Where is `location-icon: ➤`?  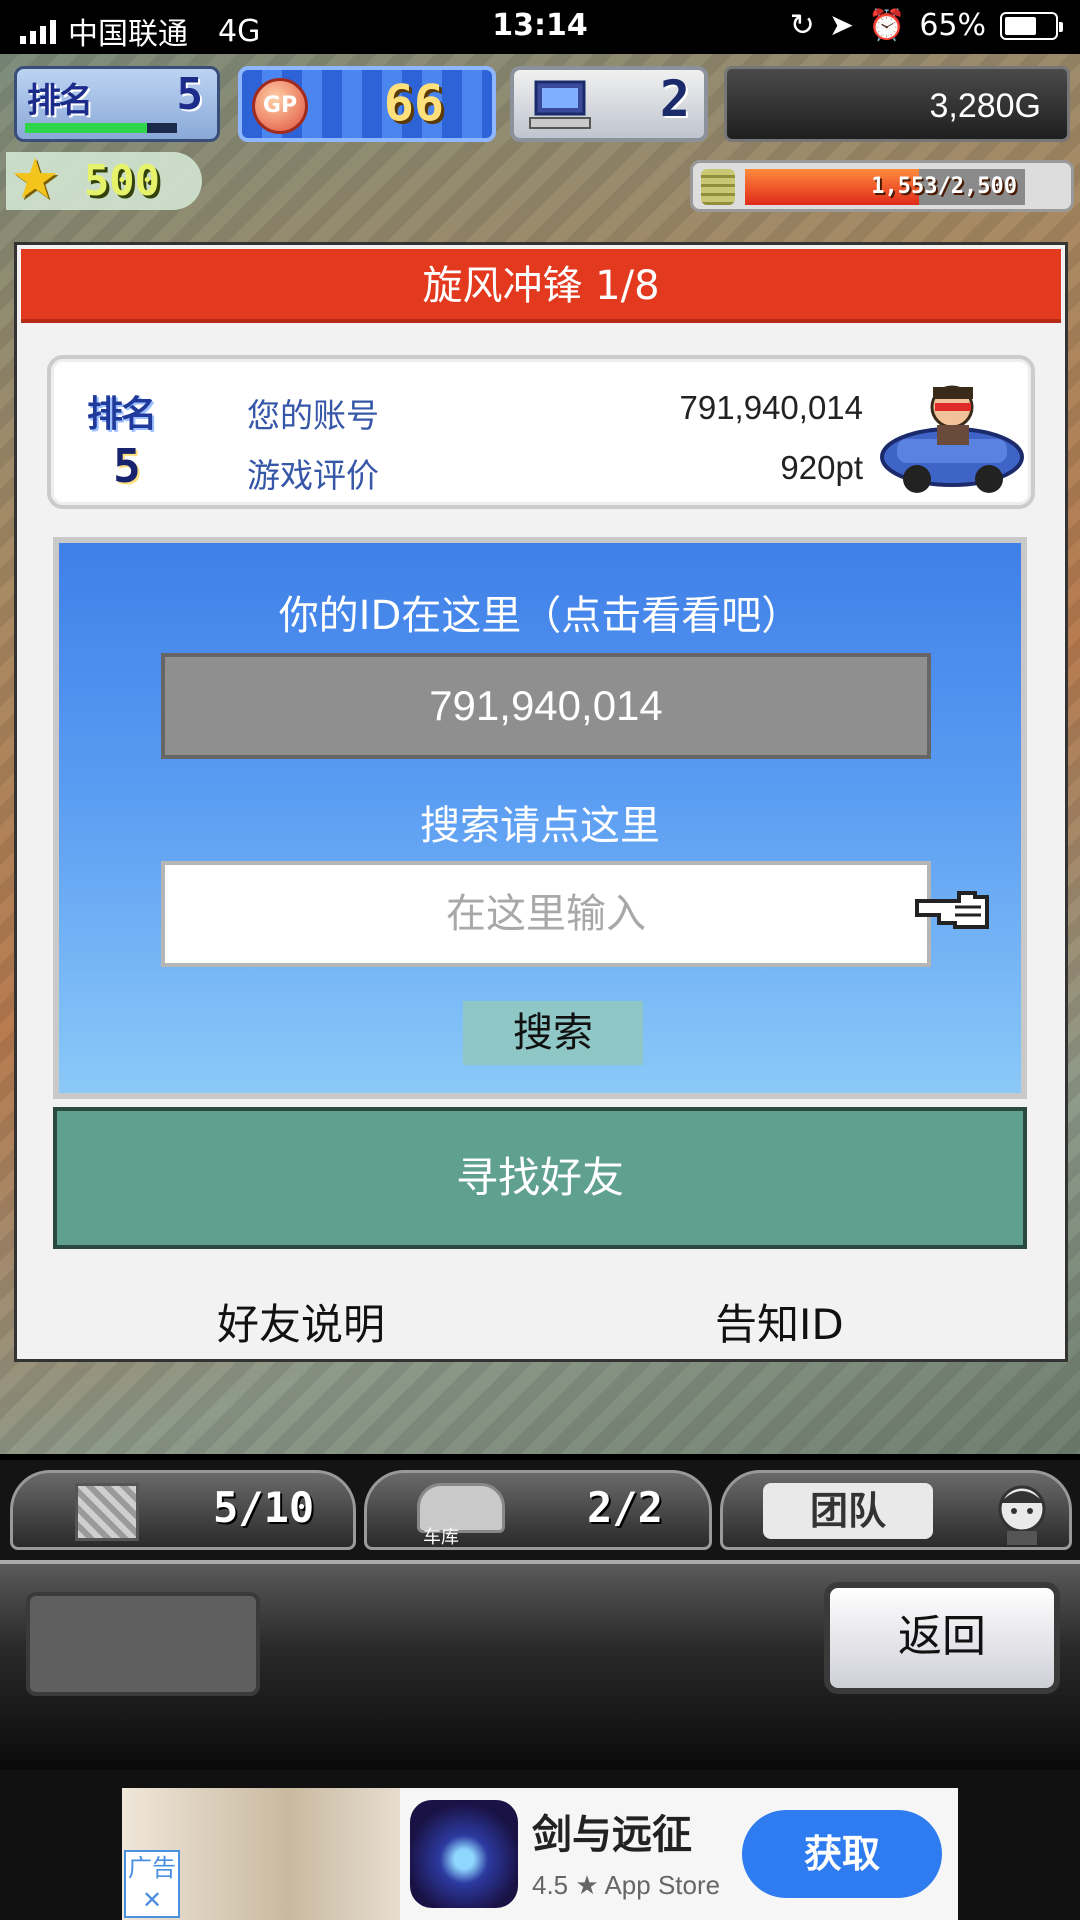
location-icon: ➤ is located at coordinates (841, 25).